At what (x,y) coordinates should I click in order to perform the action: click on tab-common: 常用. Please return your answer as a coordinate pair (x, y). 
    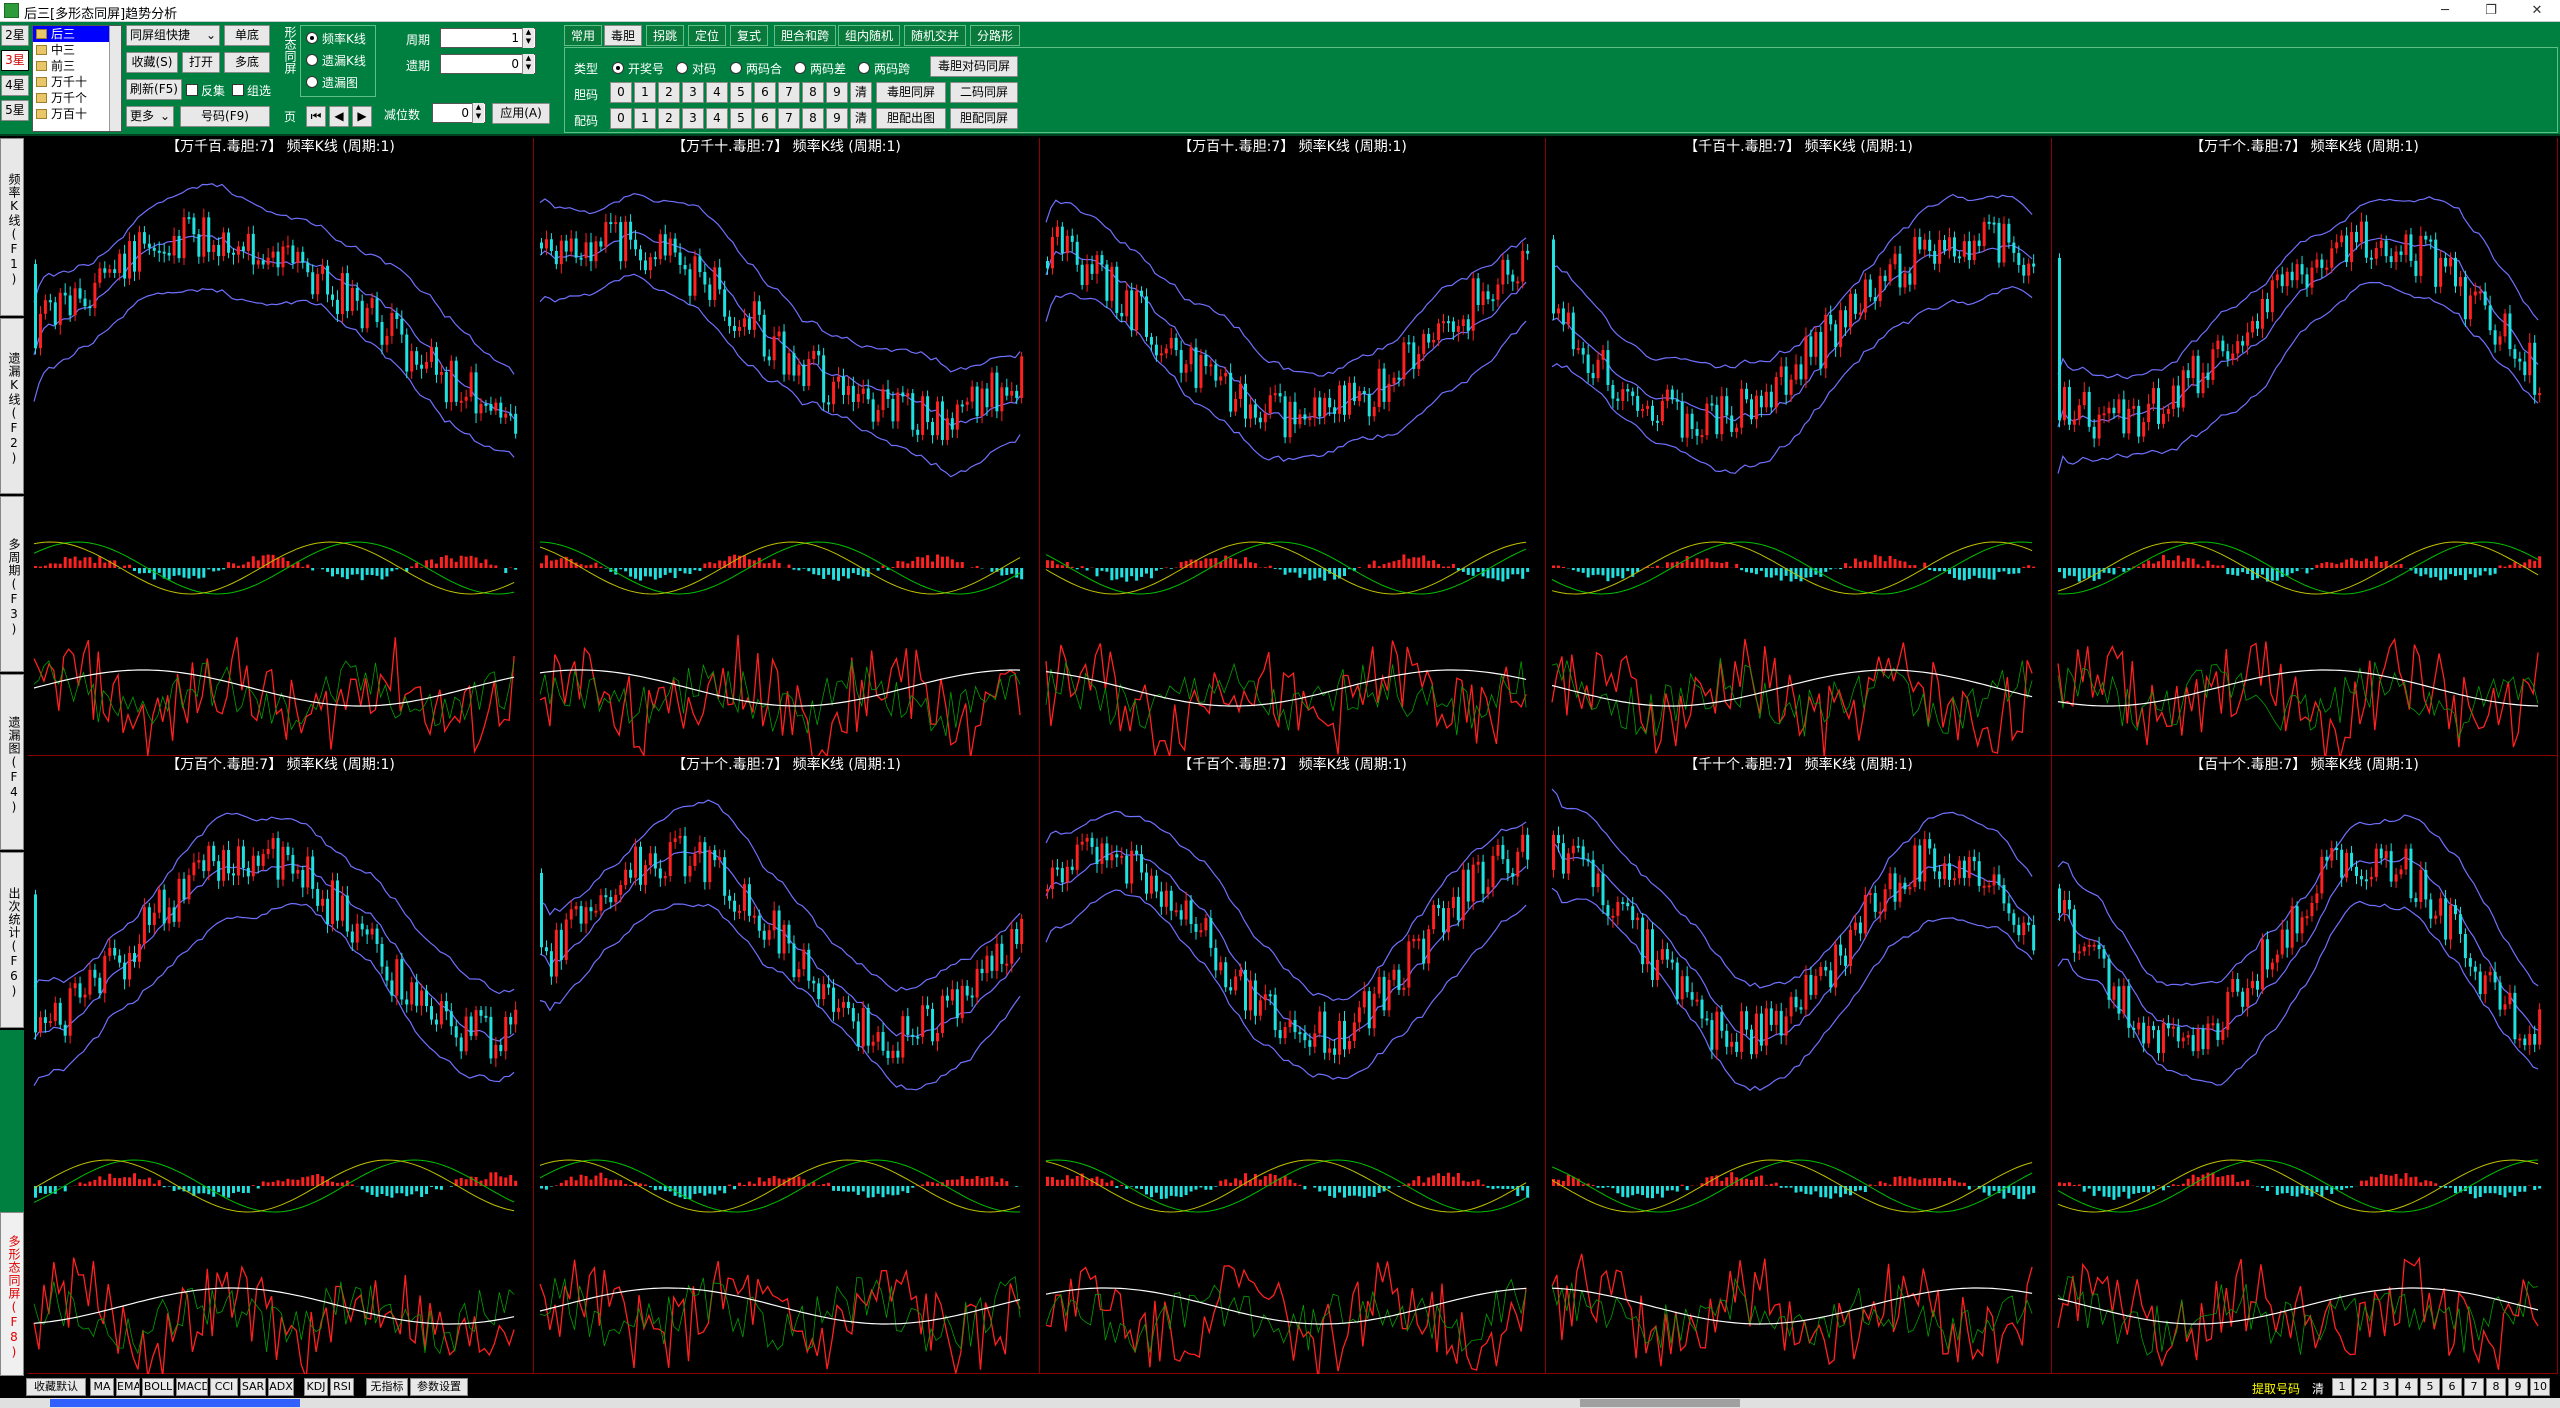
    Looking at the image, I should click on (583, 35).